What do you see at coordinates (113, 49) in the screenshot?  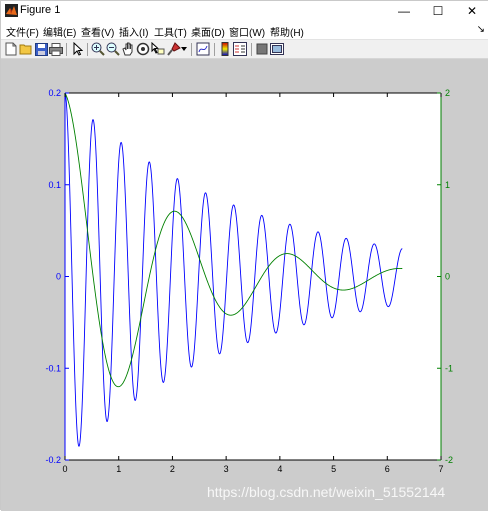 I see `zoom-out-icon` at bounding box center [113, 49].